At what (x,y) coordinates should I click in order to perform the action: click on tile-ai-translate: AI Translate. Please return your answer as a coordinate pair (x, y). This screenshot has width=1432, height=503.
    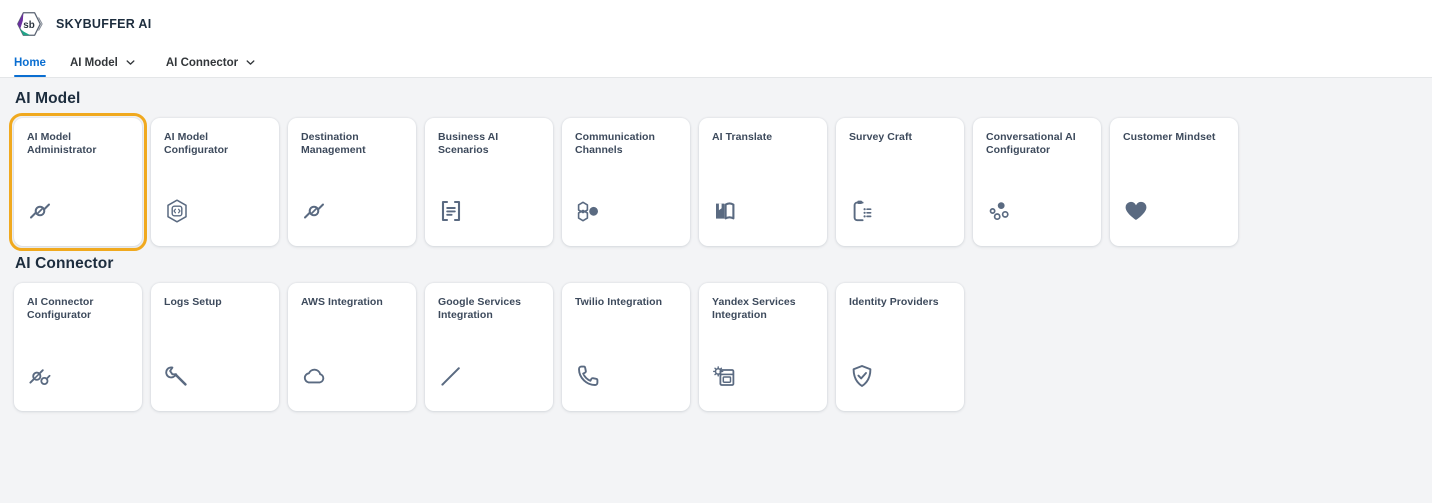
    Looking at the image, I should click on (763, 182).